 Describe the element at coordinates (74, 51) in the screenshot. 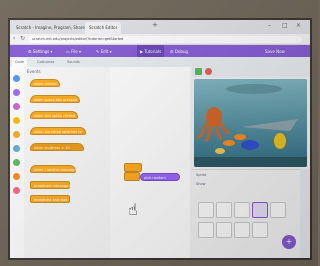

I see `file-label: File` at that location.